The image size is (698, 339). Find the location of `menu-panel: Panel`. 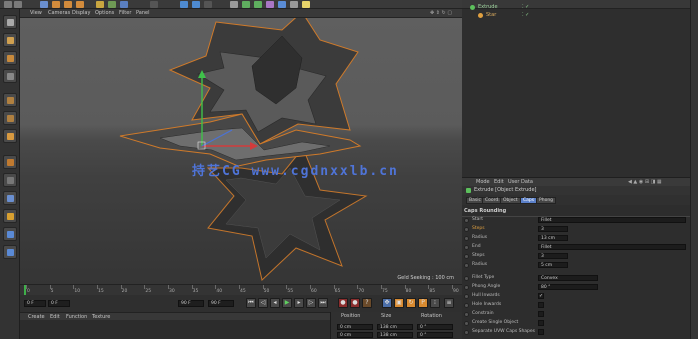

menu-panel: Panel is located at coordinates (143, 13).